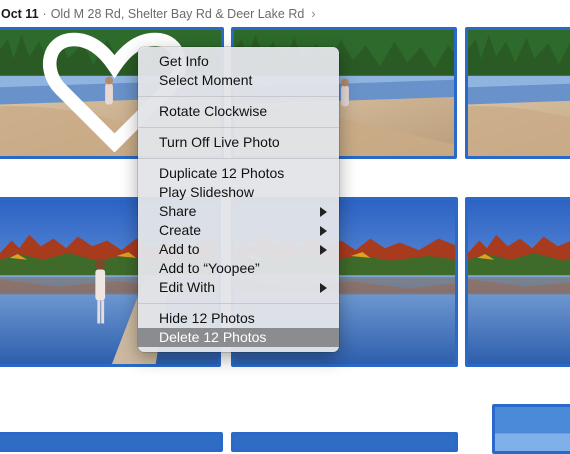 This screenshot has height=454, width=570. I want to click on menu-item-edit-with: Edit With, so click(238, 287).